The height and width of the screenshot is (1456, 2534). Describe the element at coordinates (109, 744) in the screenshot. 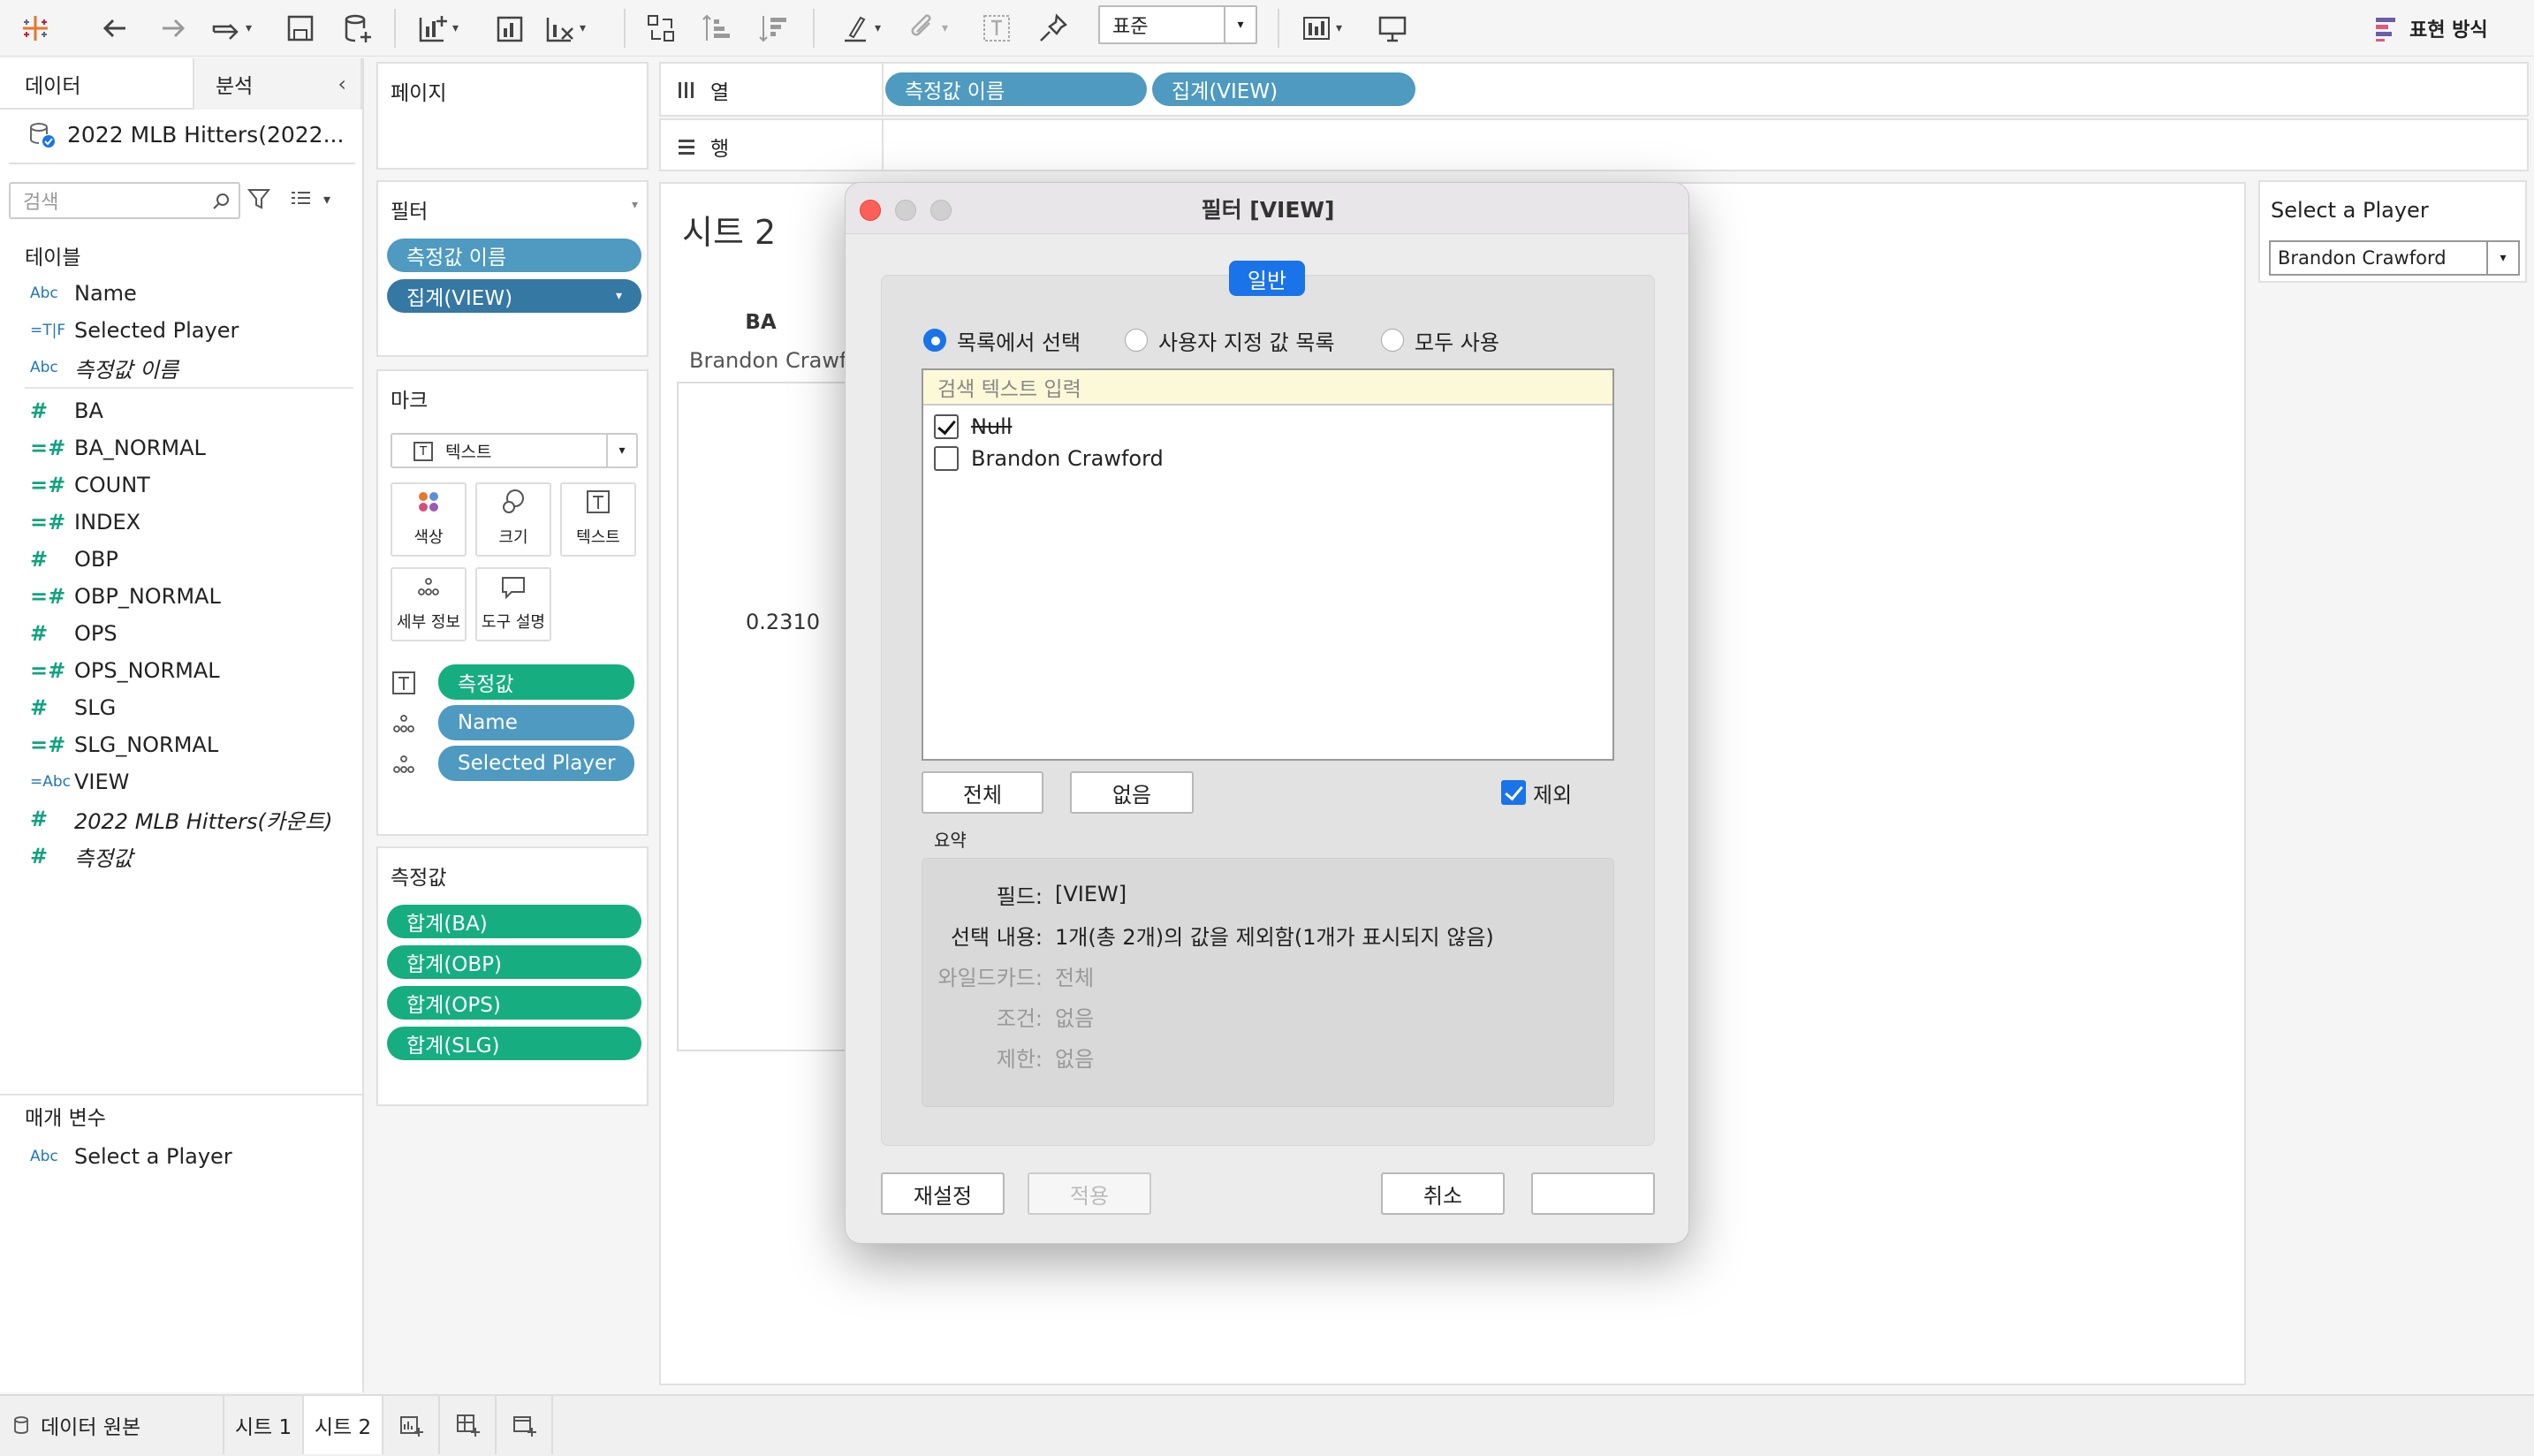

I see `field-item: =# SLG_NORMAL` at that location.